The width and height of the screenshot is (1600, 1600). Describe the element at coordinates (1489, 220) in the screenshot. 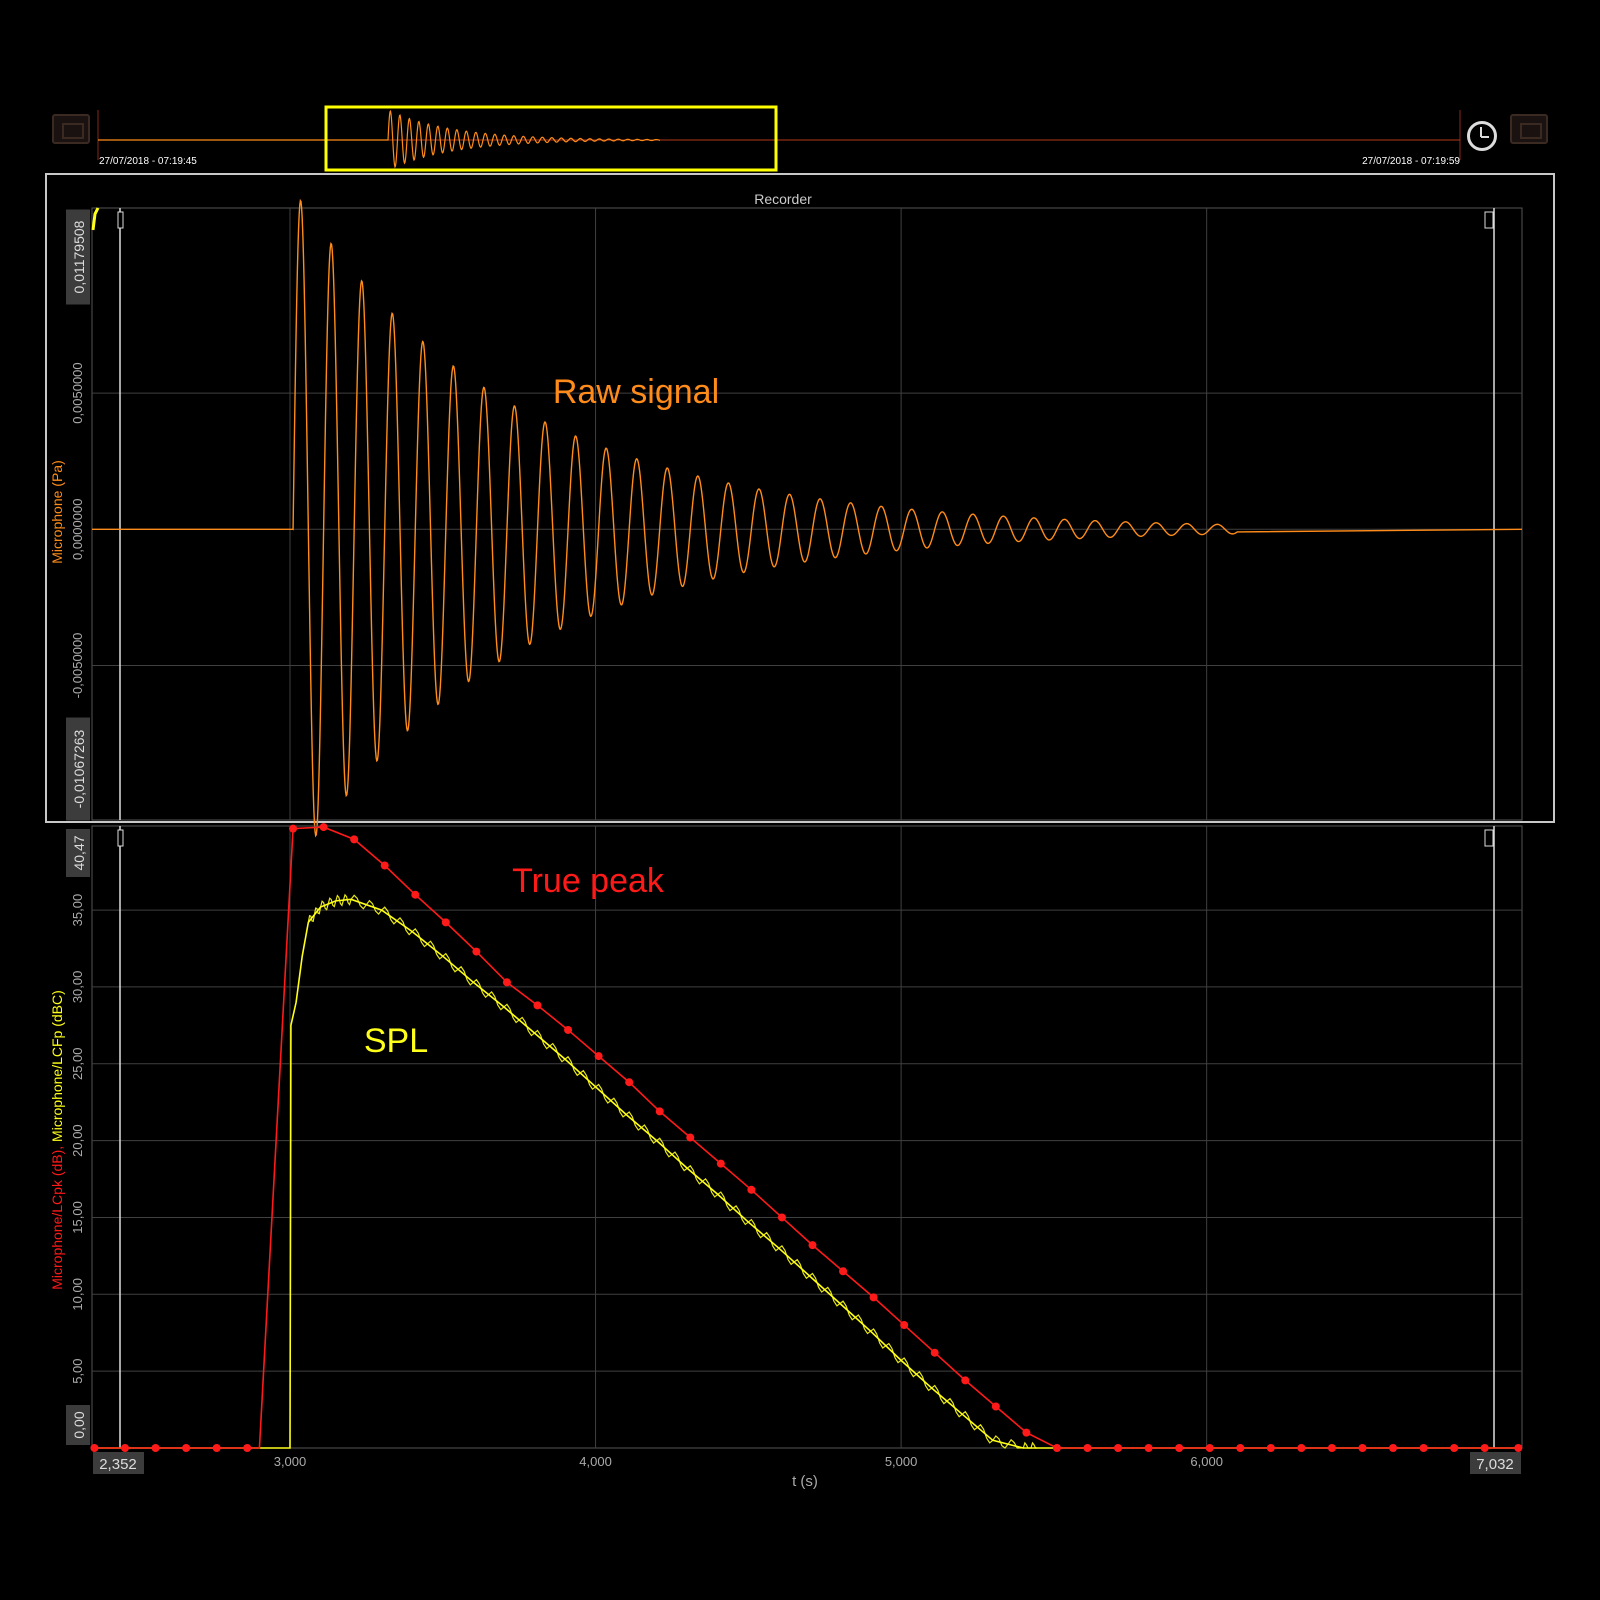

I see `top-cursor-right-handle` at that location.